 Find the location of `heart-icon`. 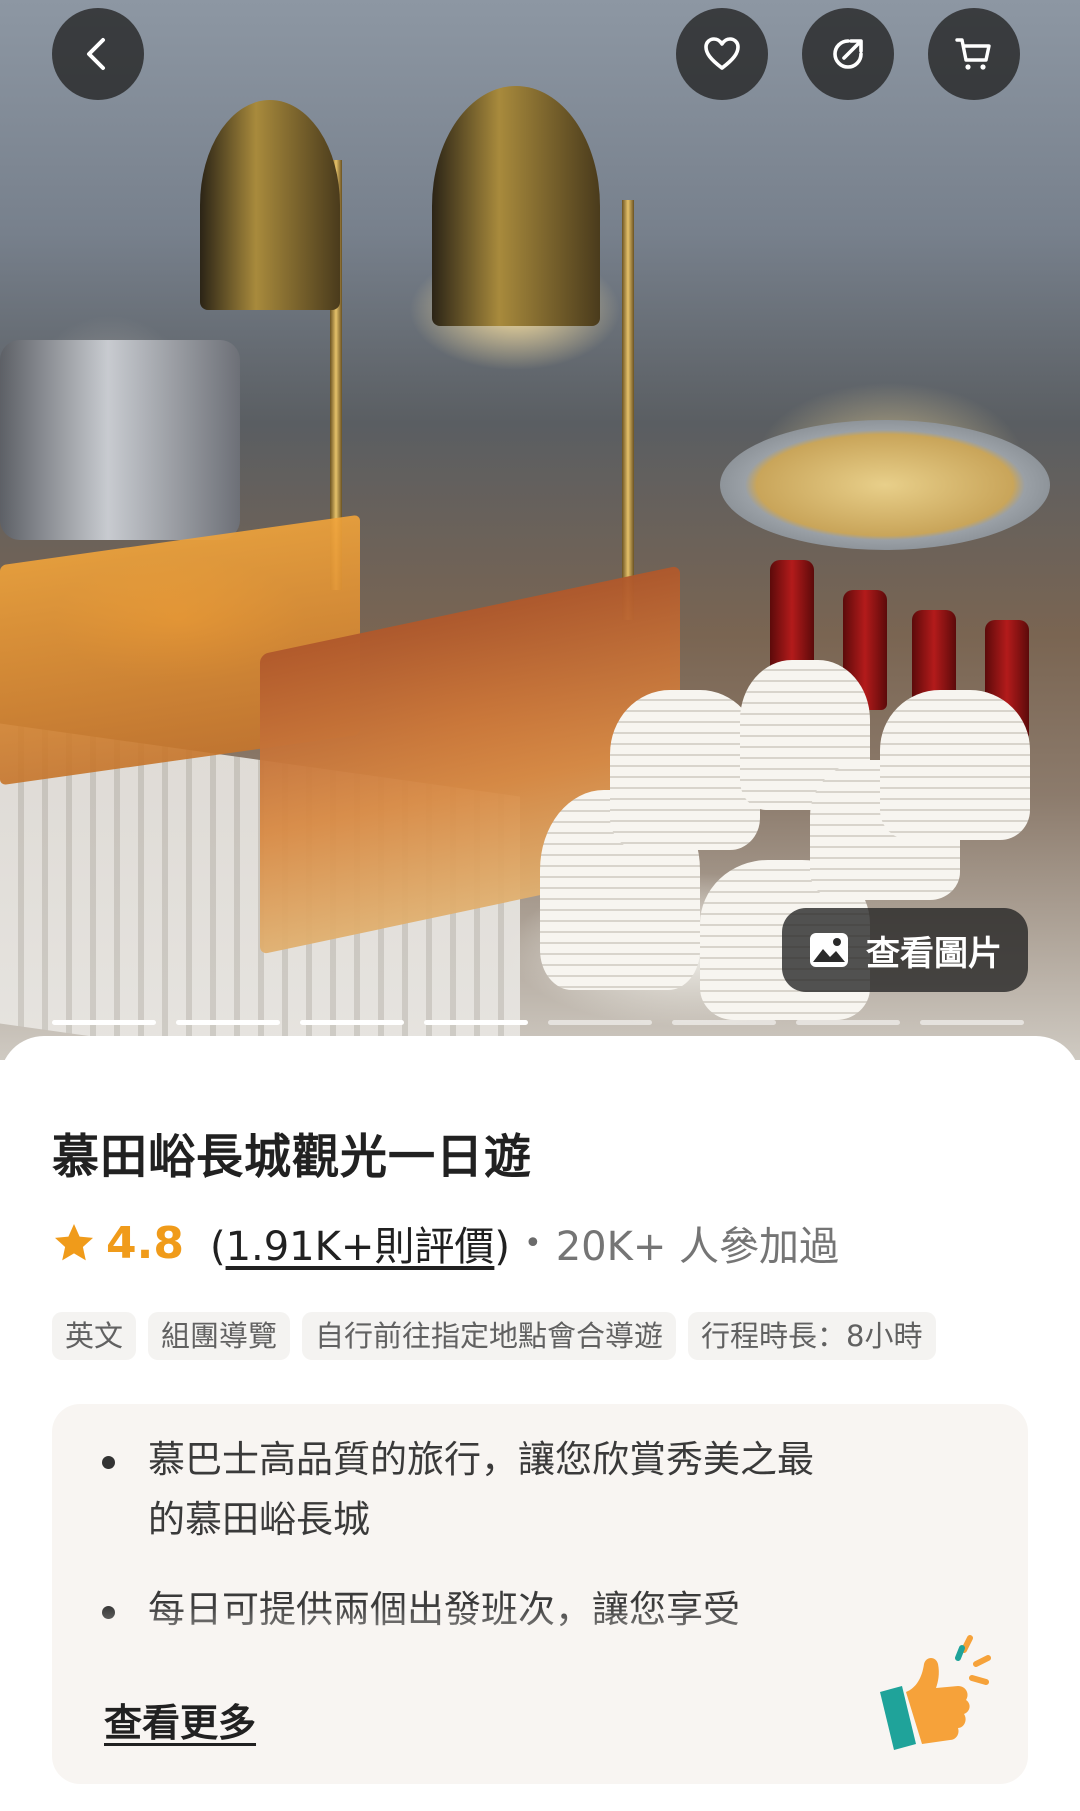

heart-icon is located at coordinates (722, 53).